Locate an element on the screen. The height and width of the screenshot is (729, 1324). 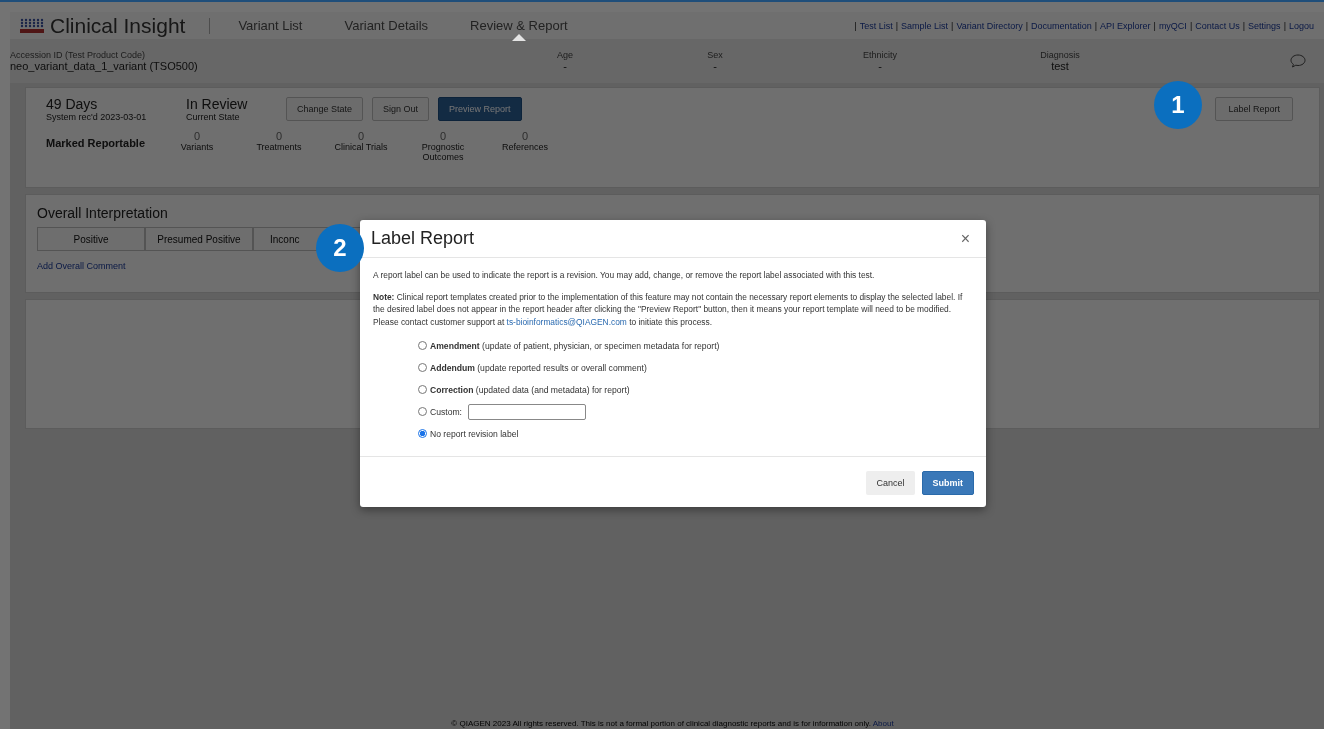
field-value: neo_variant_data_1_variant (TSO500) is located at coordinates (104, 66).